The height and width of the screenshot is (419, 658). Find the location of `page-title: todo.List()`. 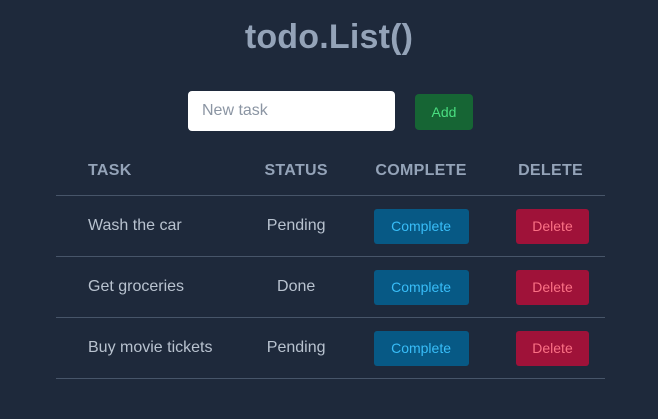

page-title: todo.List() is located at coordinates (329, 37).